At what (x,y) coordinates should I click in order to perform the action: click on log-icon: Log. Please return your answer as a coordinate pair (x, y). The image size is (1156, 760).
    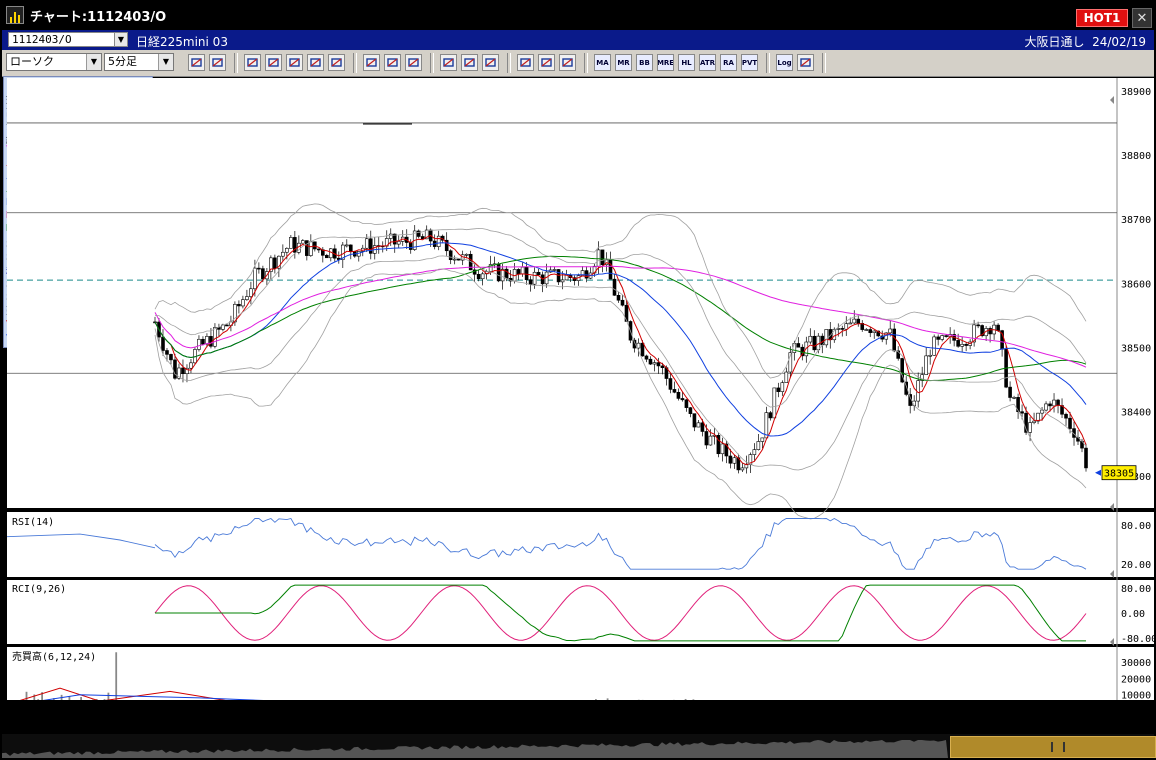
    Looking at the image, I should click on (784, 62).